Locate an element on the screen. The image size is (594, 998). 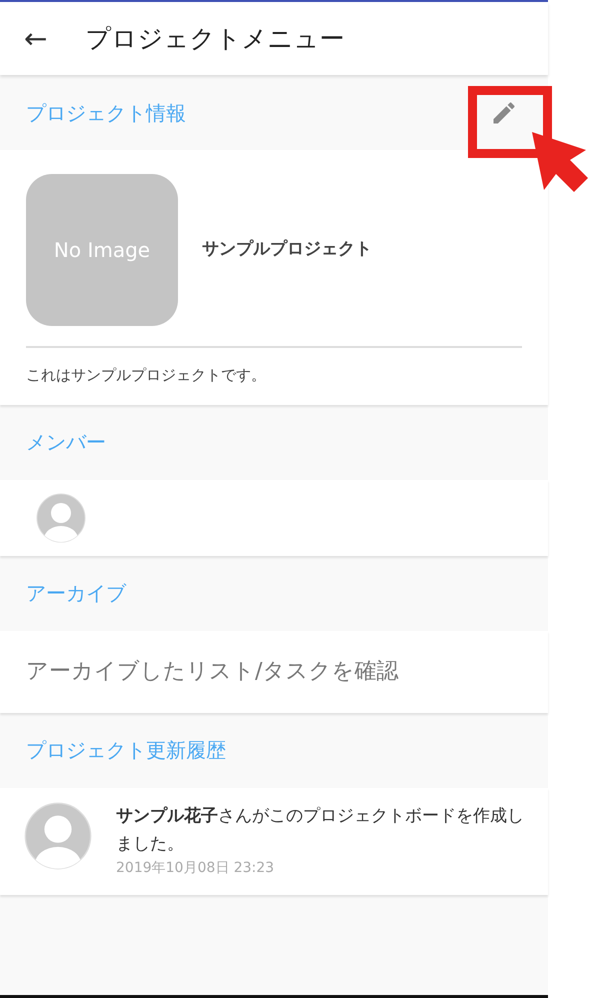
project-description: これはサンプルプロジェクトです。 is located at coordinates (274, 366).